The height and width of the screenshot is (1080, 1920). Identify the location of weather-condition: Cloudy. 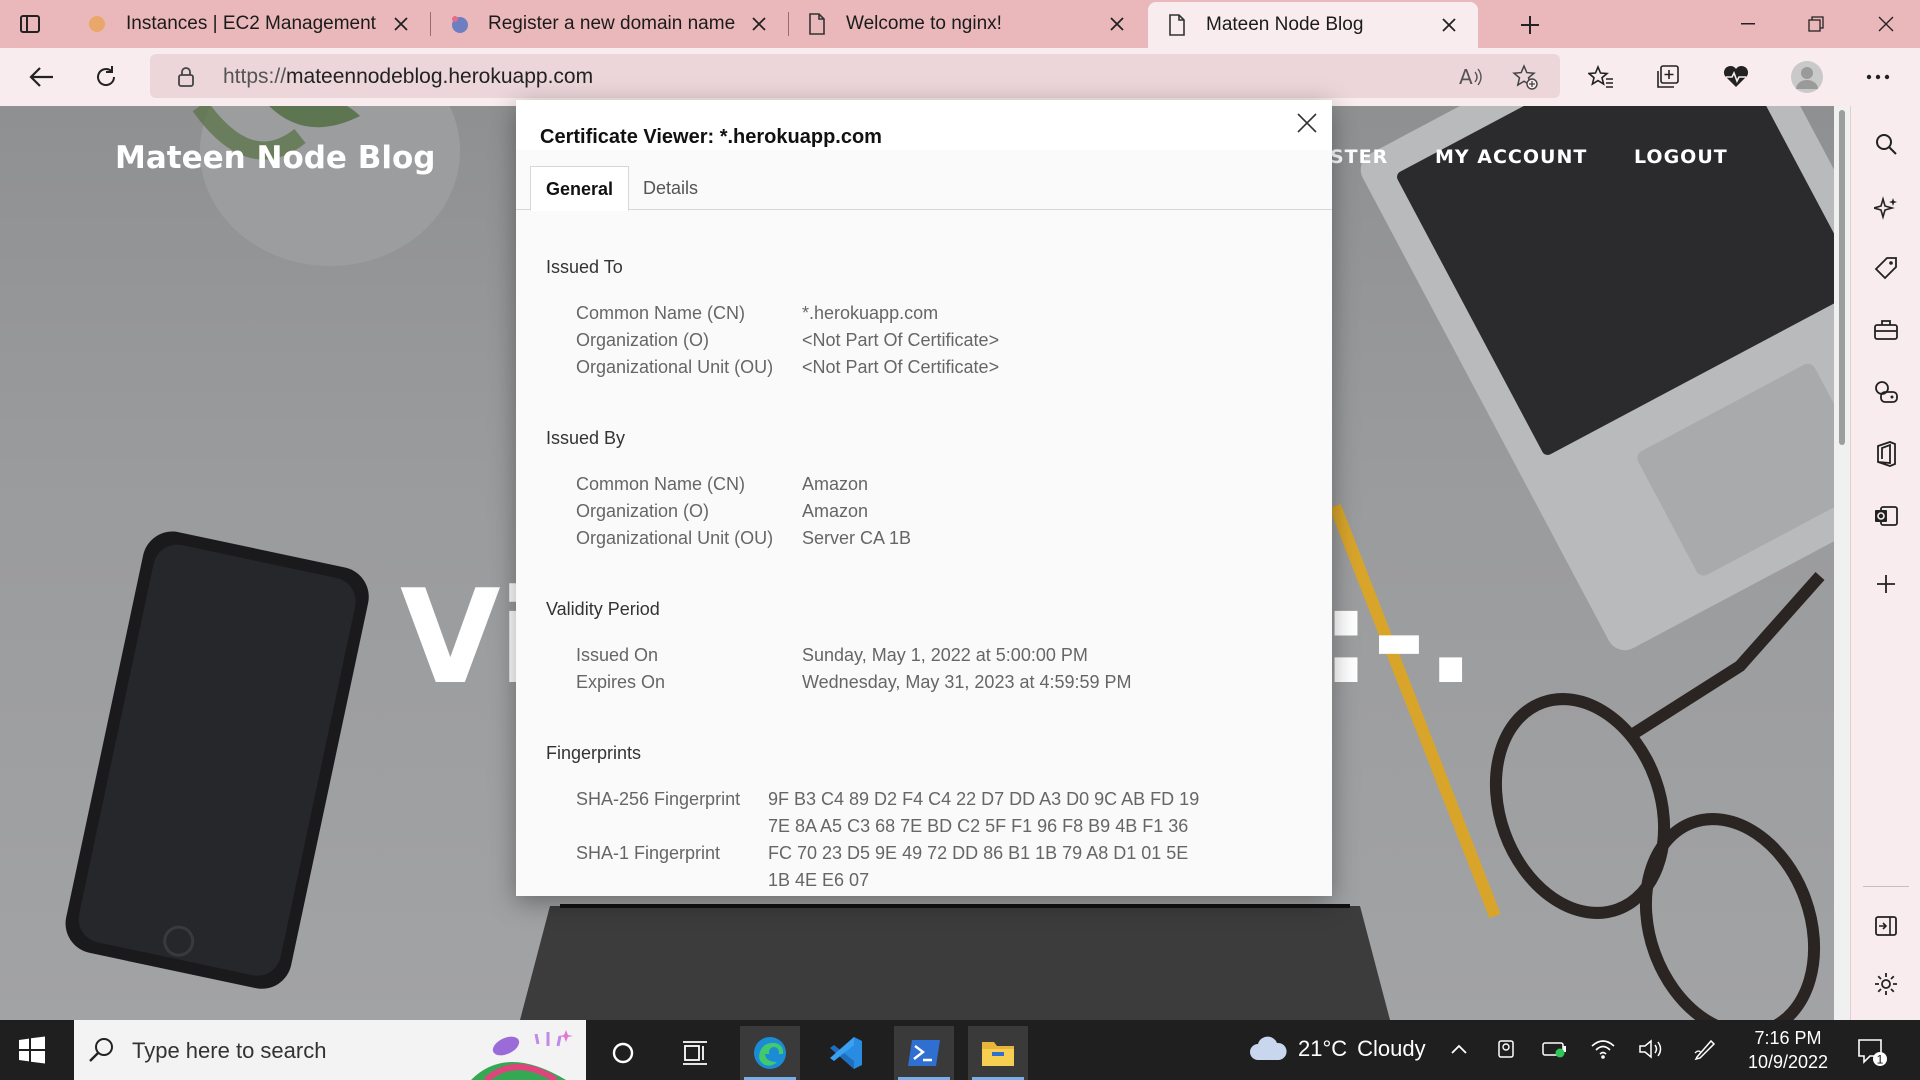
(1391, 1048).